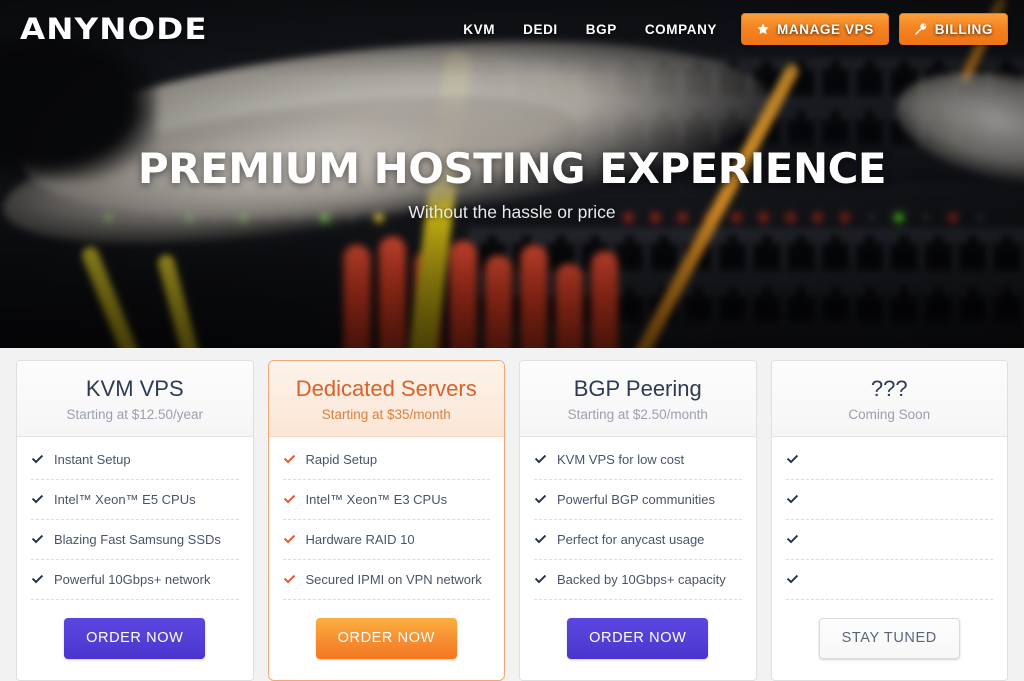 This screenshot has height=681, width=1024. I want to click on list-item: Secured IPMI on VPN network, so click(386, 580).